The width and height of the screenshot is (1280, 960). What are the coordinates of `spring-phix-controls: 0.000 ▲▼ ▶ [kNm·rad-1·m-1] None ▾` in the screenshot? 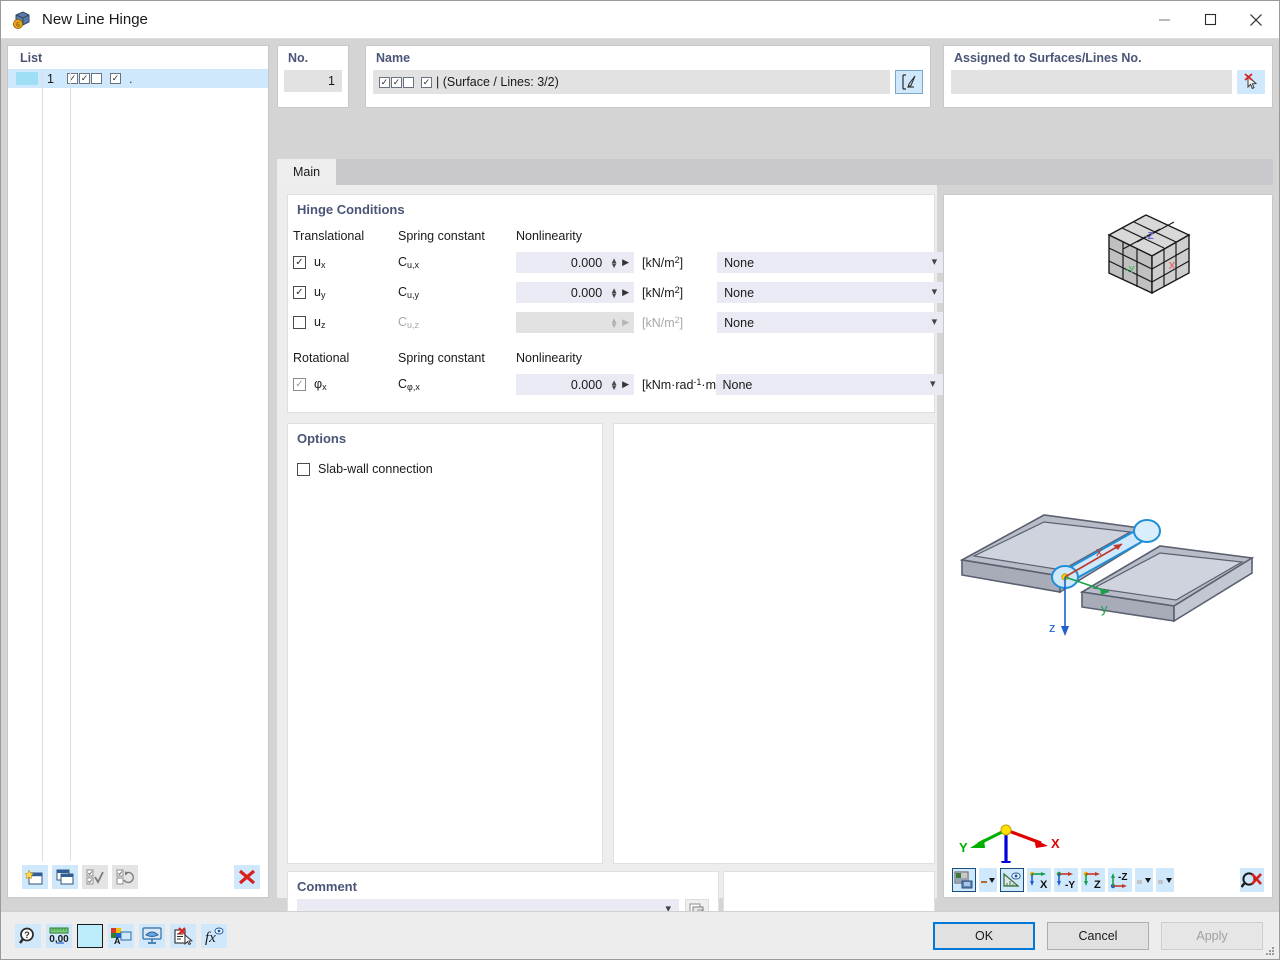 It's located at (730, 384).